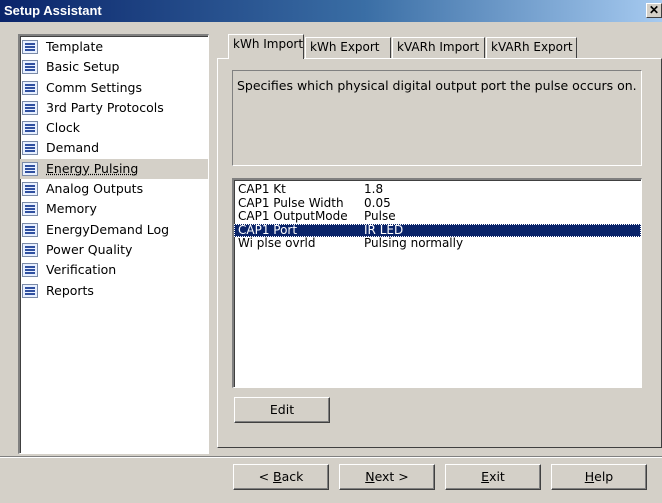 This screenshot has height=503, width=662. I want to click on nav-item-comm-settings: Comm Settings, so click(114, 88).